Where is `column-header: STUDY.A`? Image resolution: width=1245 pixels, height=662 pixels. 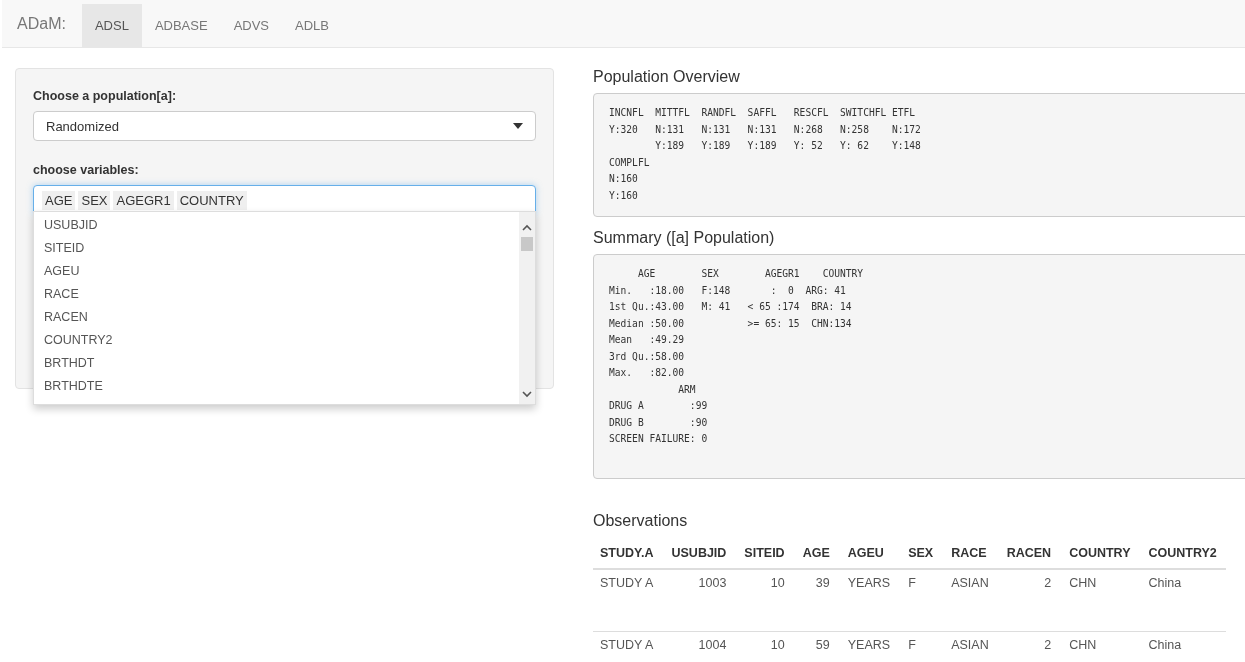 column-header: STUDY.A is located at coordinates (628, 554).